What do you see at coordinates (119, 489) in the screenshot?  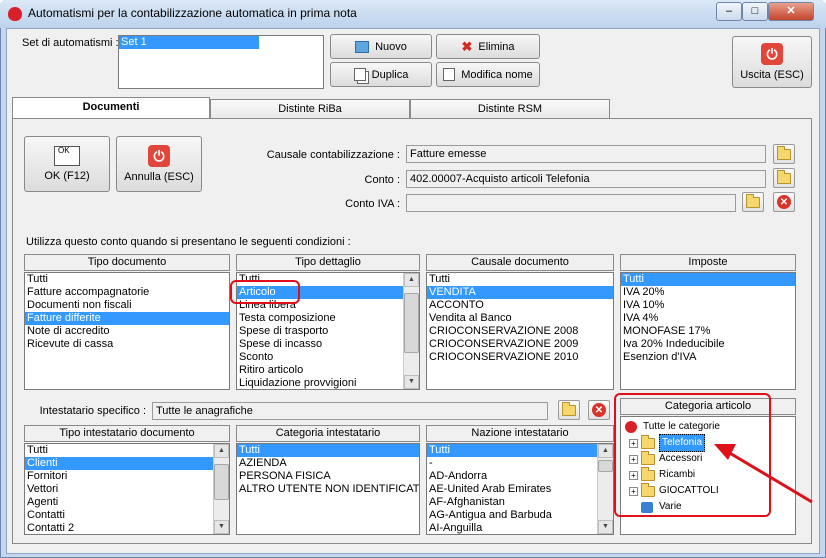 I see `list-item: Vettori` at bounding box center [119, 489].